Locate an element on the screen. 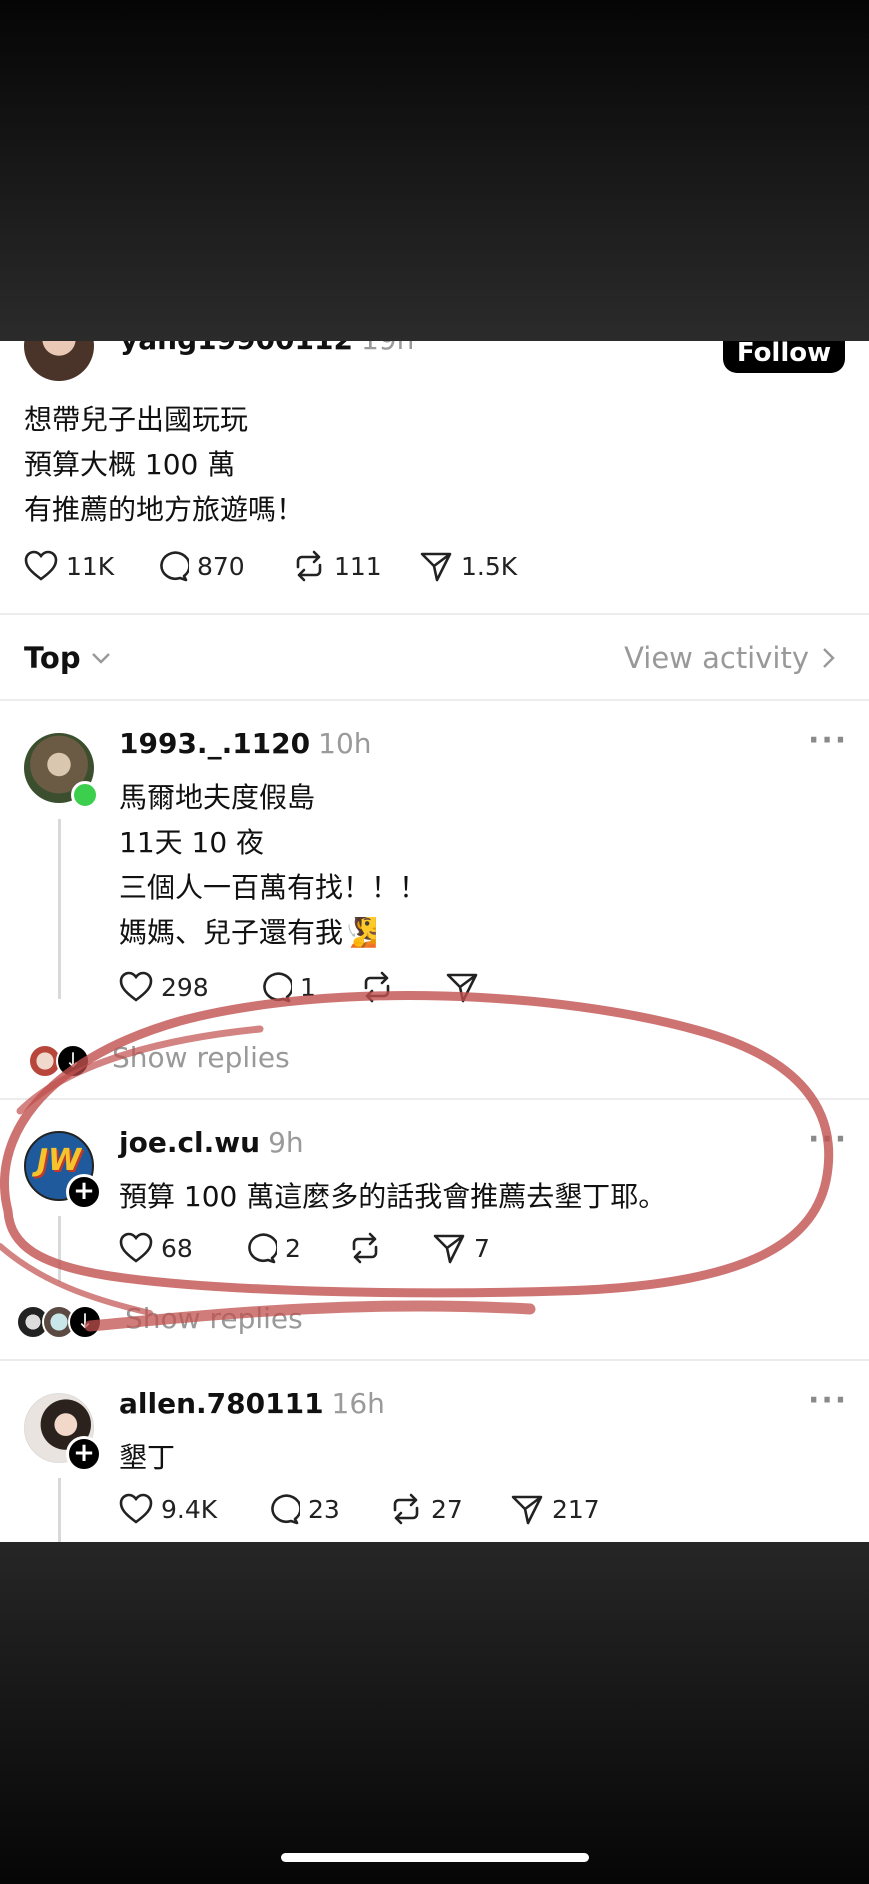  view-activity-link: View activity is located at coordinates (731, 658).